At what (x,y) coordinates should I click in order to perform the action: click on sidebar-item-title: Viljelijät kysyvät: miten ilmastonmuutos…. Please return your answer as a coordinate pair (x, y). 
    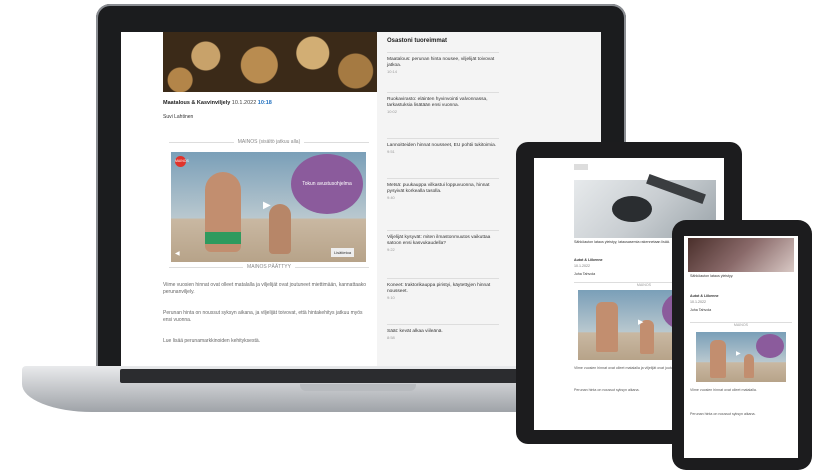
    Looking at the image, I should click on (439, 240).